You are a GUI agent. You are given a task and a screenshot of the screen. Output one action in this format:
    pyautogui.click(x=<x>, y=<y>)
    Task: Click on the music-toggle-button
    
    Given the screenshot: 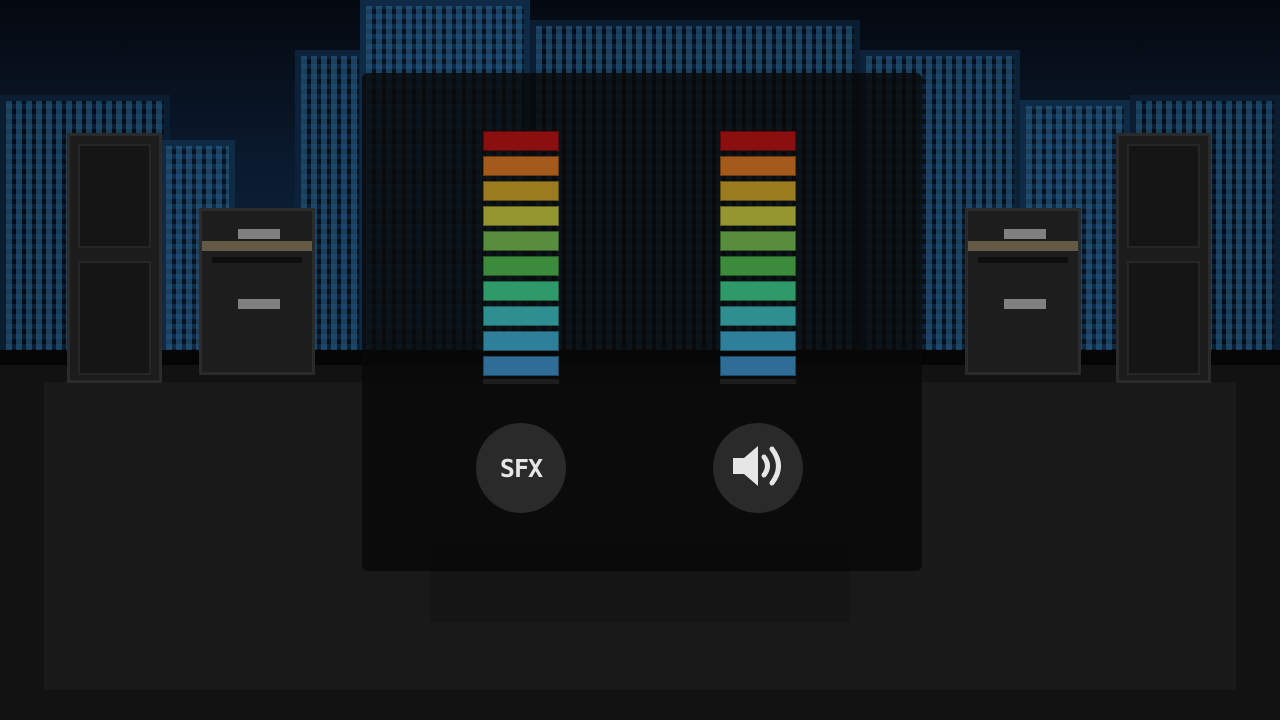 What is the action you would take?
    pyautogui.click(x=758, y=468)
    